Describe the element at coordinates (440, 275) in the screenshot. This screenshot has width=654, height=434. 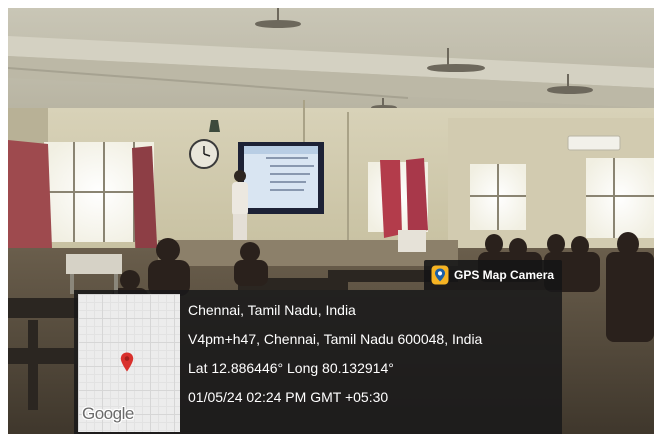
I see `gps-camera-icon` at that location.